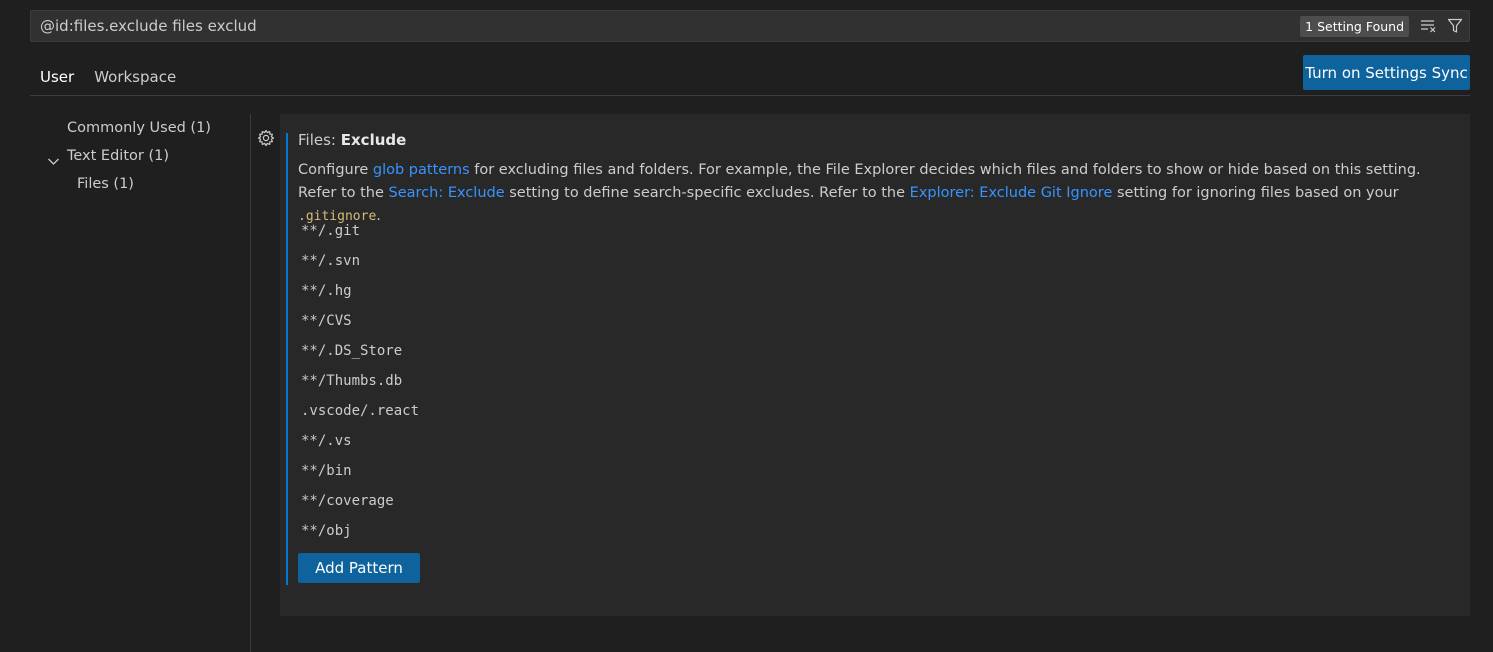  I want to click on list-item: **/CVS, so click(358, 321).